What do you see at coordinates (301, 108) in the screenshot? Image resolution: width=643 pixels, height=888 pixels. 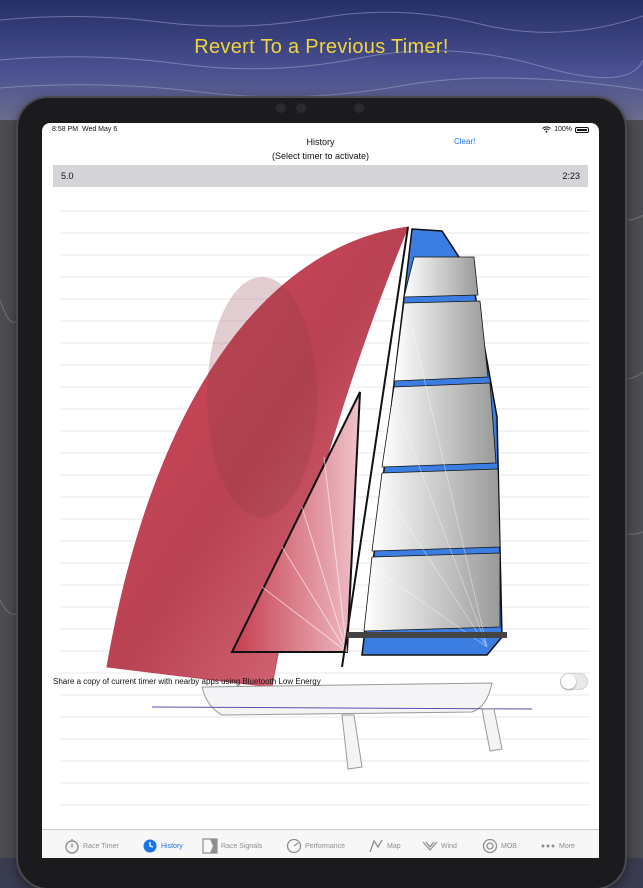 I see `camera-lens` at bounding box center [301, 108].